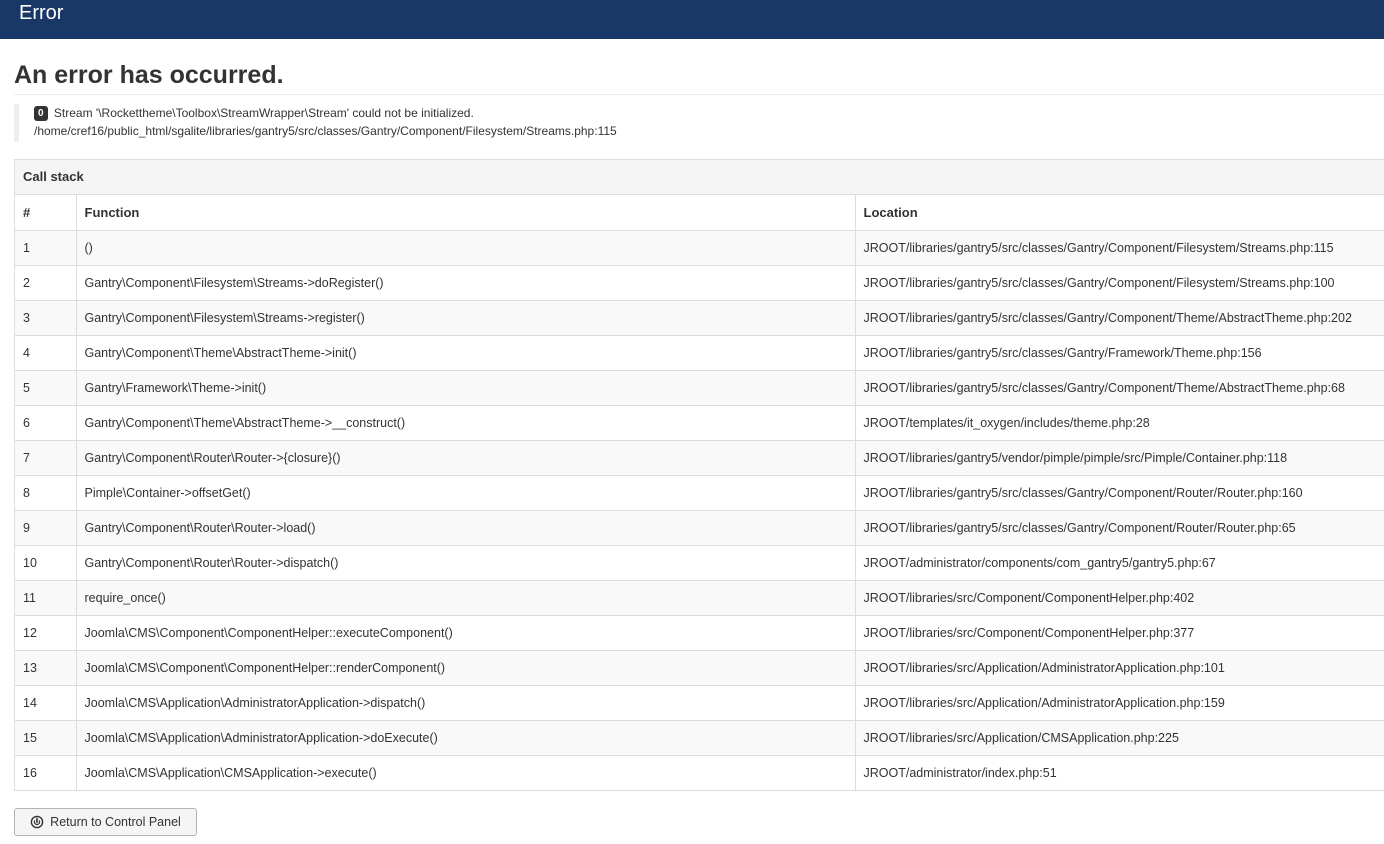  Describe the element at coordinates (45, 388) in the screenshot. I see `row-number: 5` at that location.